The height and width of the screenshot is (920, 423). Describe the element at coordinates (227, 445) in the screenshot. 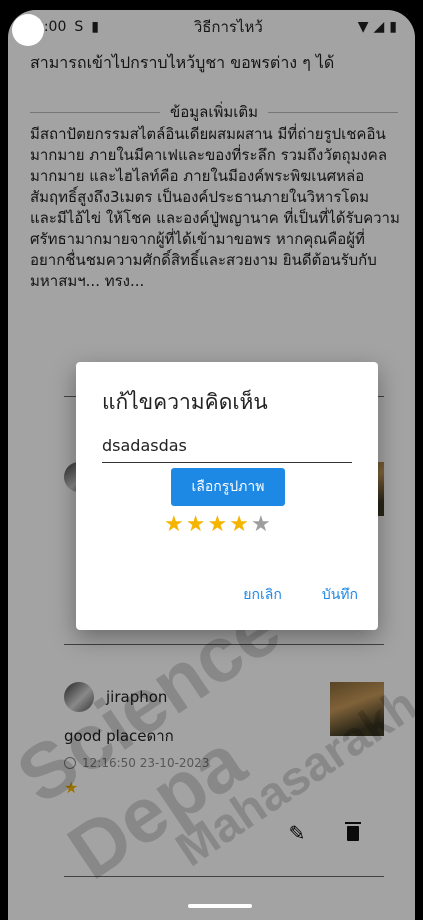

I see `comment-input: dsadasdas` at that location.